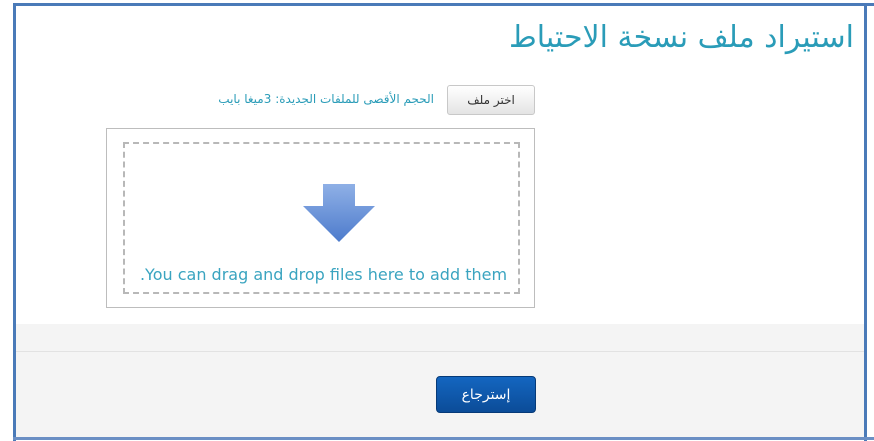 The height and width of the screenshot is (441, 874). I want to click on choose-file-button: اختر ملف, so click(491, 100).